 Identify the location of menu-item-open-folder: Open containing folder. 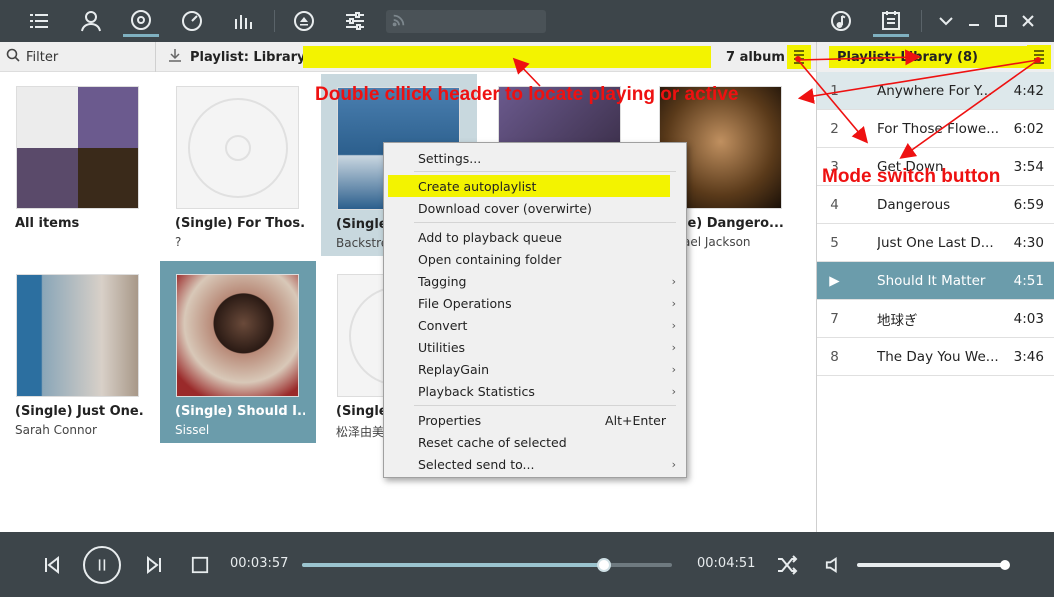
(529, 259).